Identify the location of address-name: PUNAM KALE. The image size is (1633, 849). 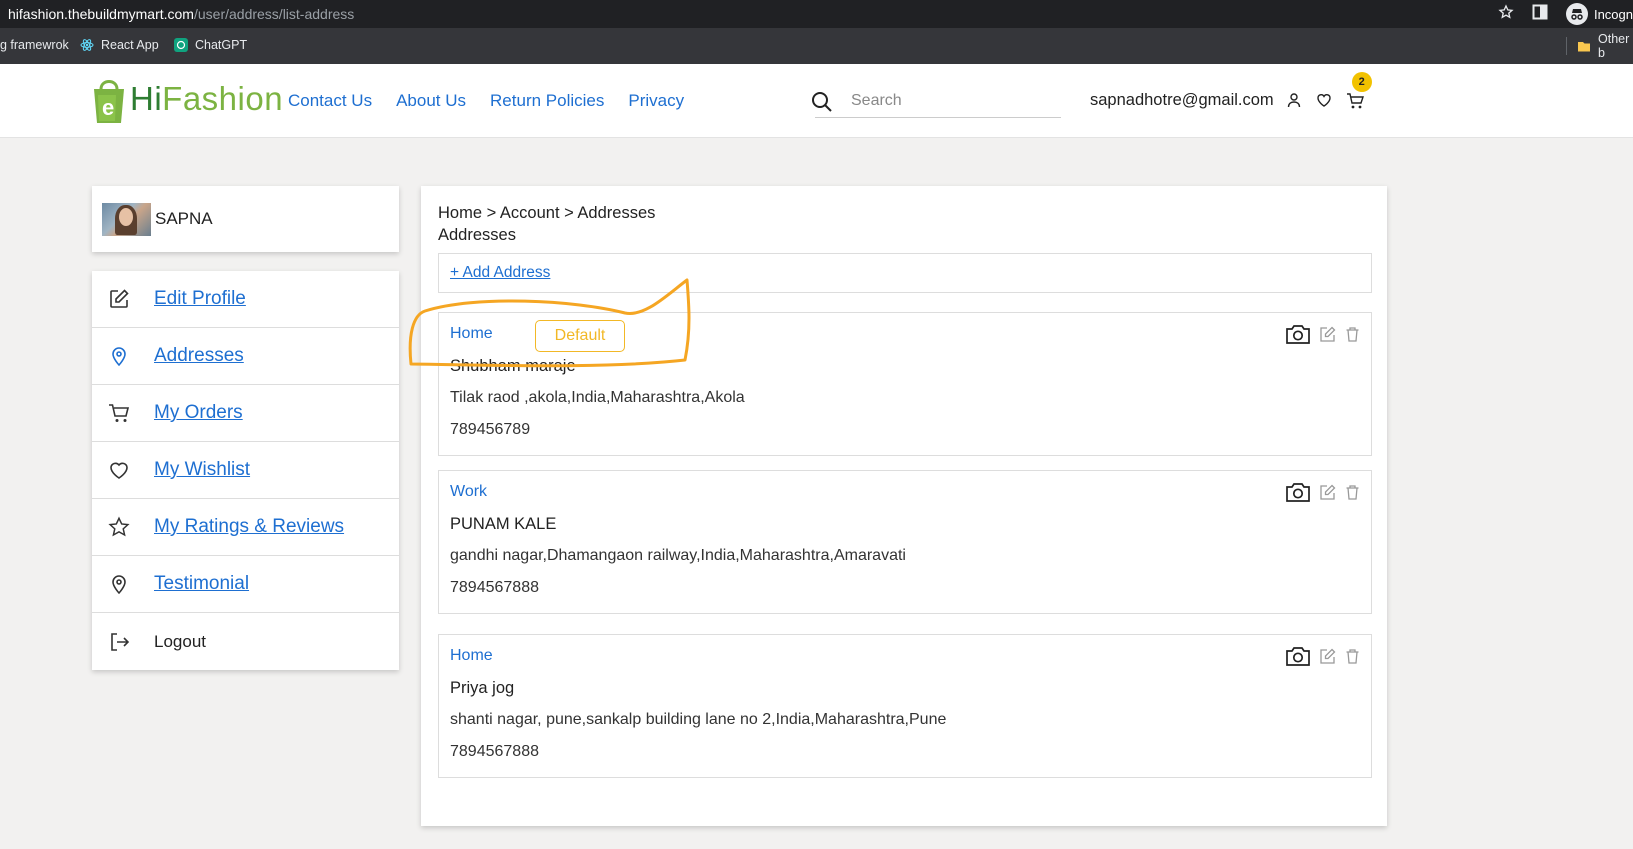
(503, 524).